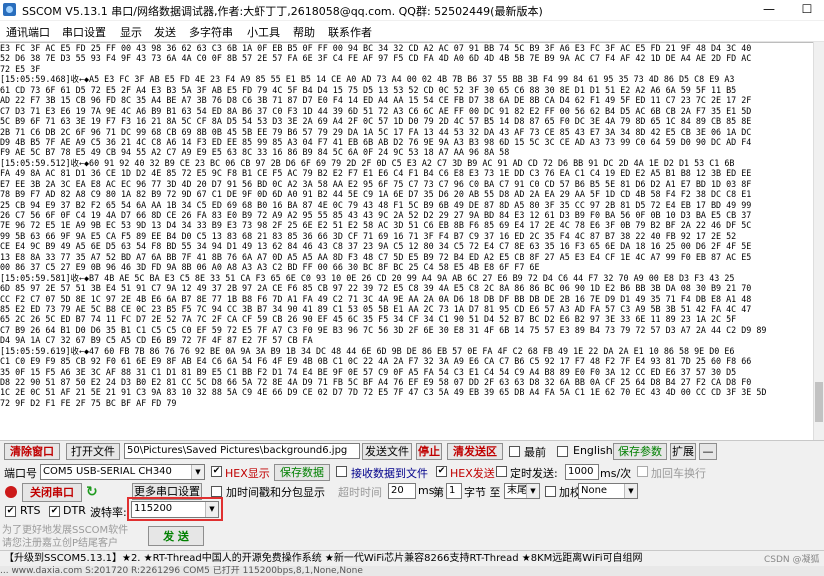 This screenshot has height=576, width=824. I want to click on menu-port: 通讯端口, so click(28, 32).